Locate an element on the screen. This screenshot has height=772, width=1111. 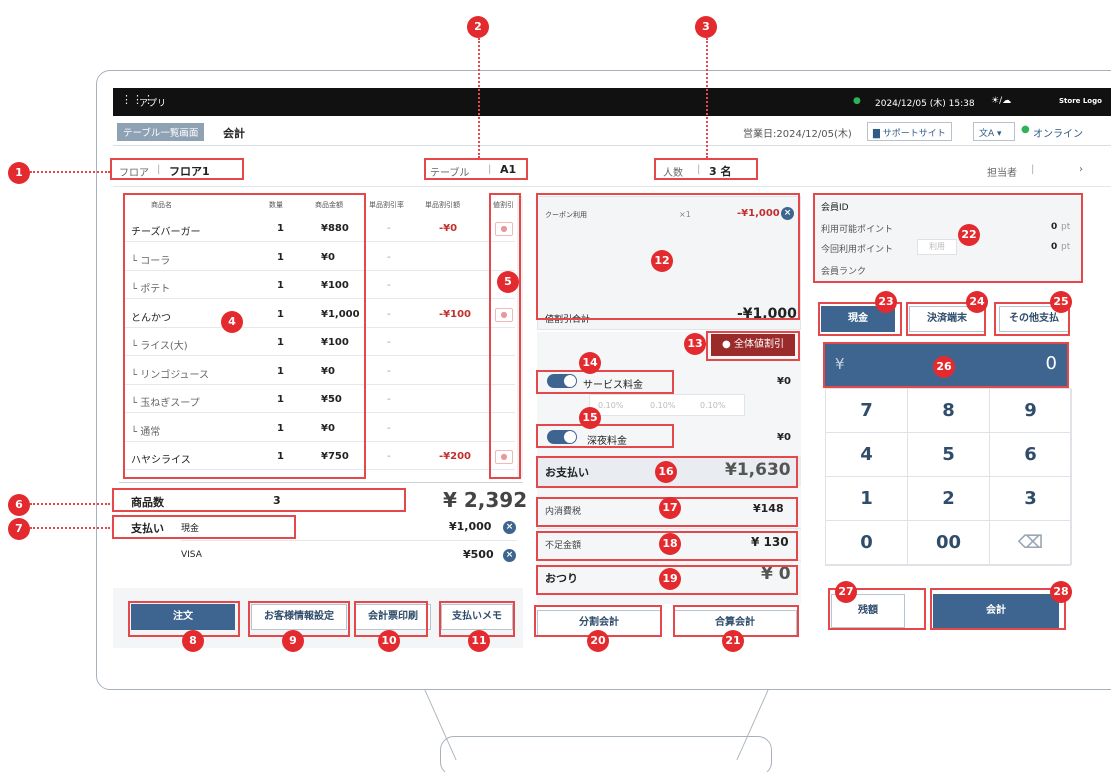
language-select: 文A ▾ is located at coordinates (994, 131).